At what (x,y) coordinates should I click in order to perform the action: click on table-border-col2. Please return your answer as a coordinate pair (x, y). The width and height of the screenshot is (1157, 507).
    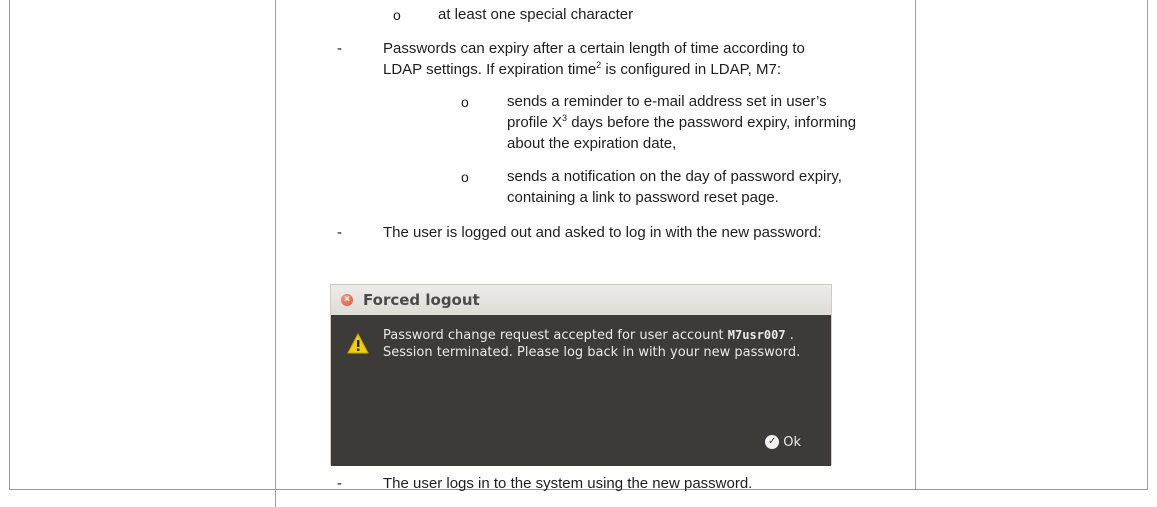
    Looking at the image, I should click on (915, 245).